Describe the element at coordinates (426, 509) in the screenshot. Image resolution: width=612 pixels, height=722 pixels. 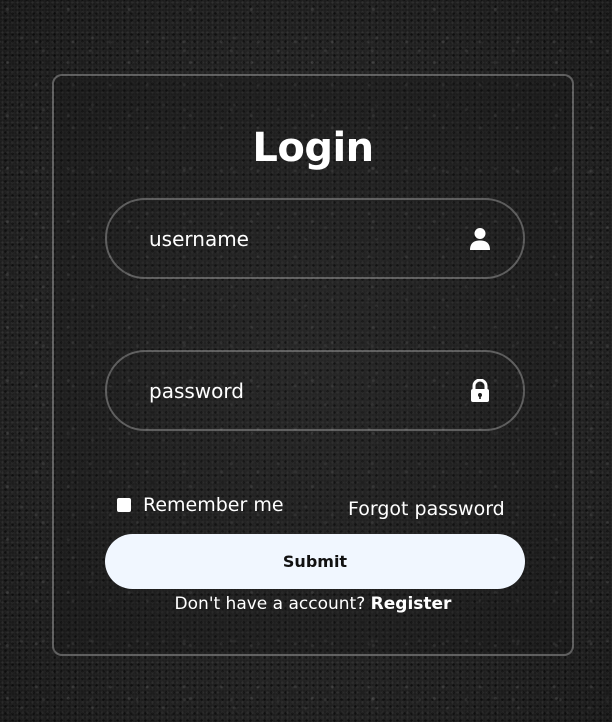
I see `forgot-password-link: Forgot password` at that location.